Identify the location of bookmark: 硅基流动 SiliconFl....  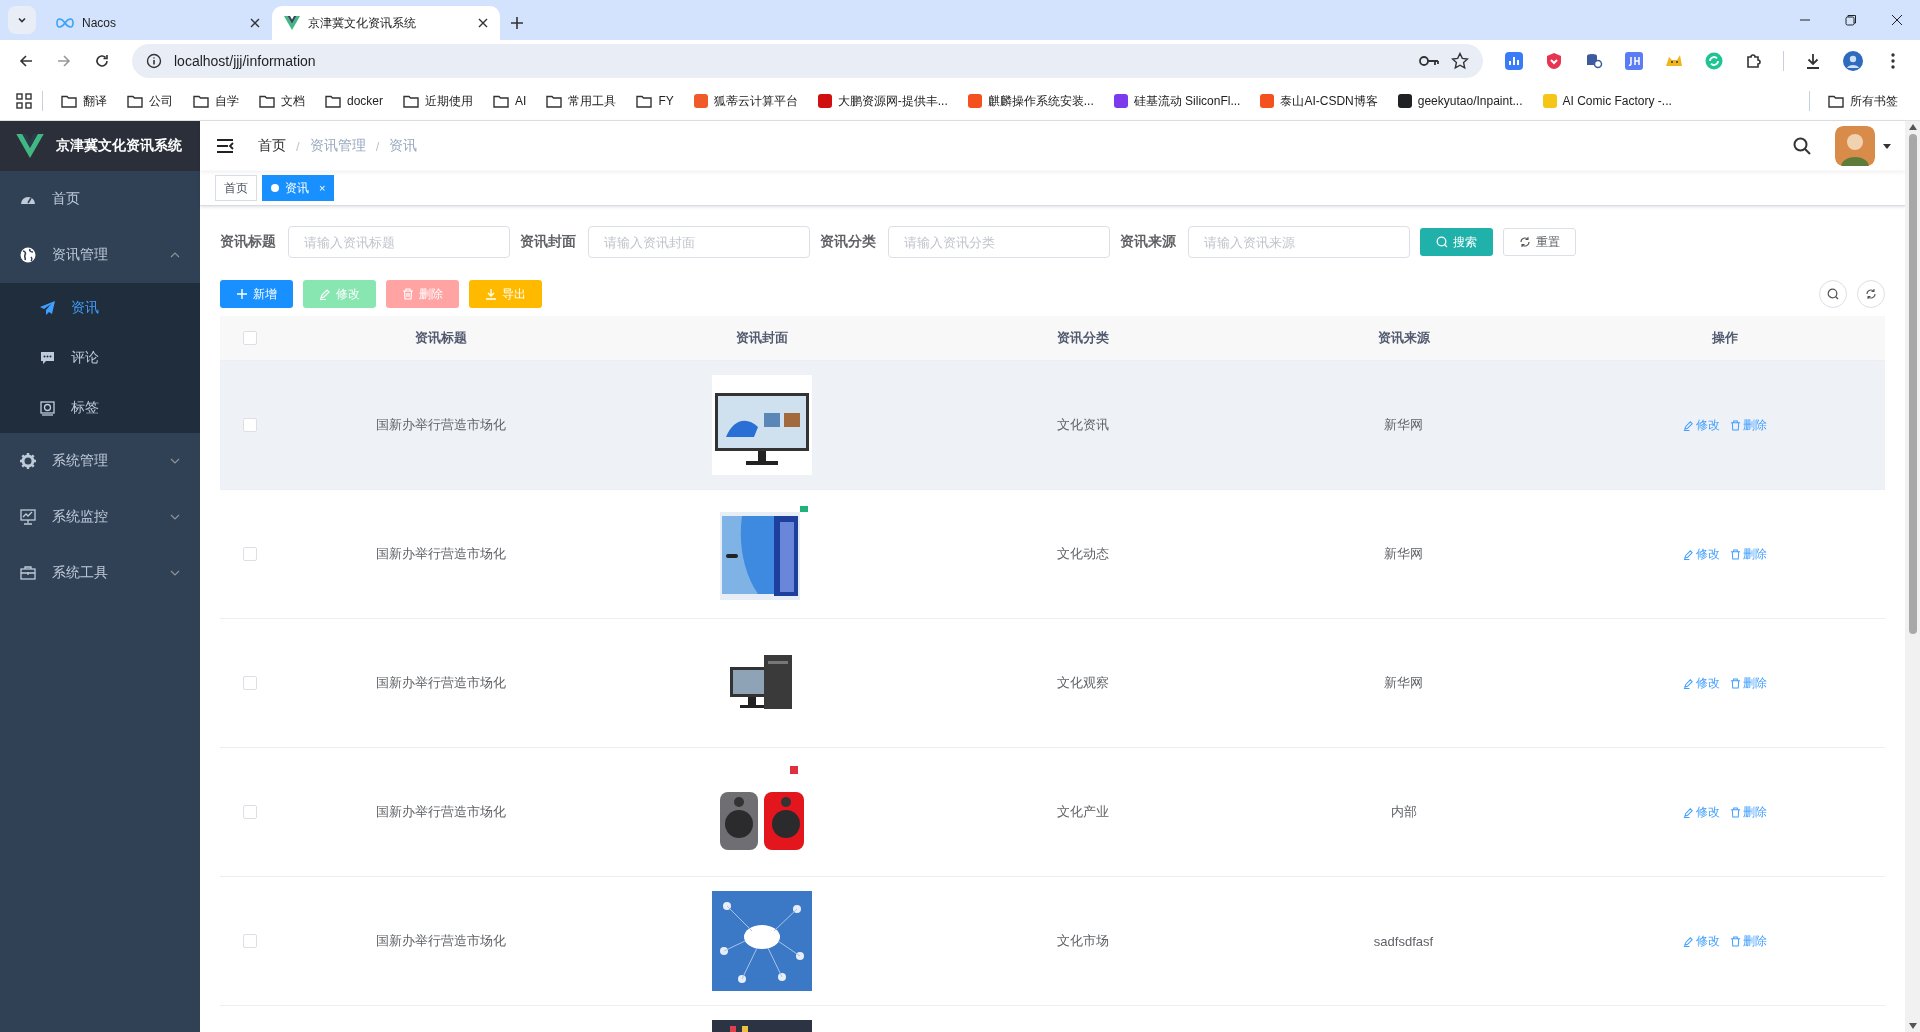
(1177, 101).